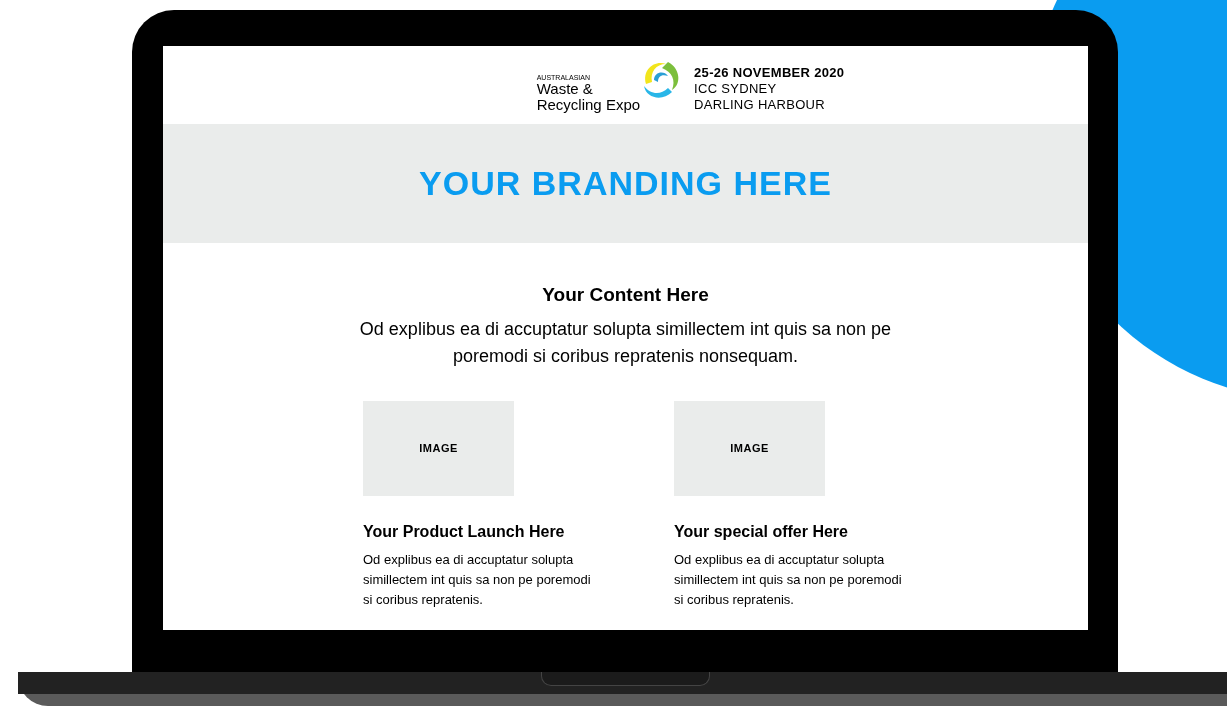 The height and width of the screenshot is (706, 1227). I want to click on section-heading: Your Product Launch Here, so click(464, 531).